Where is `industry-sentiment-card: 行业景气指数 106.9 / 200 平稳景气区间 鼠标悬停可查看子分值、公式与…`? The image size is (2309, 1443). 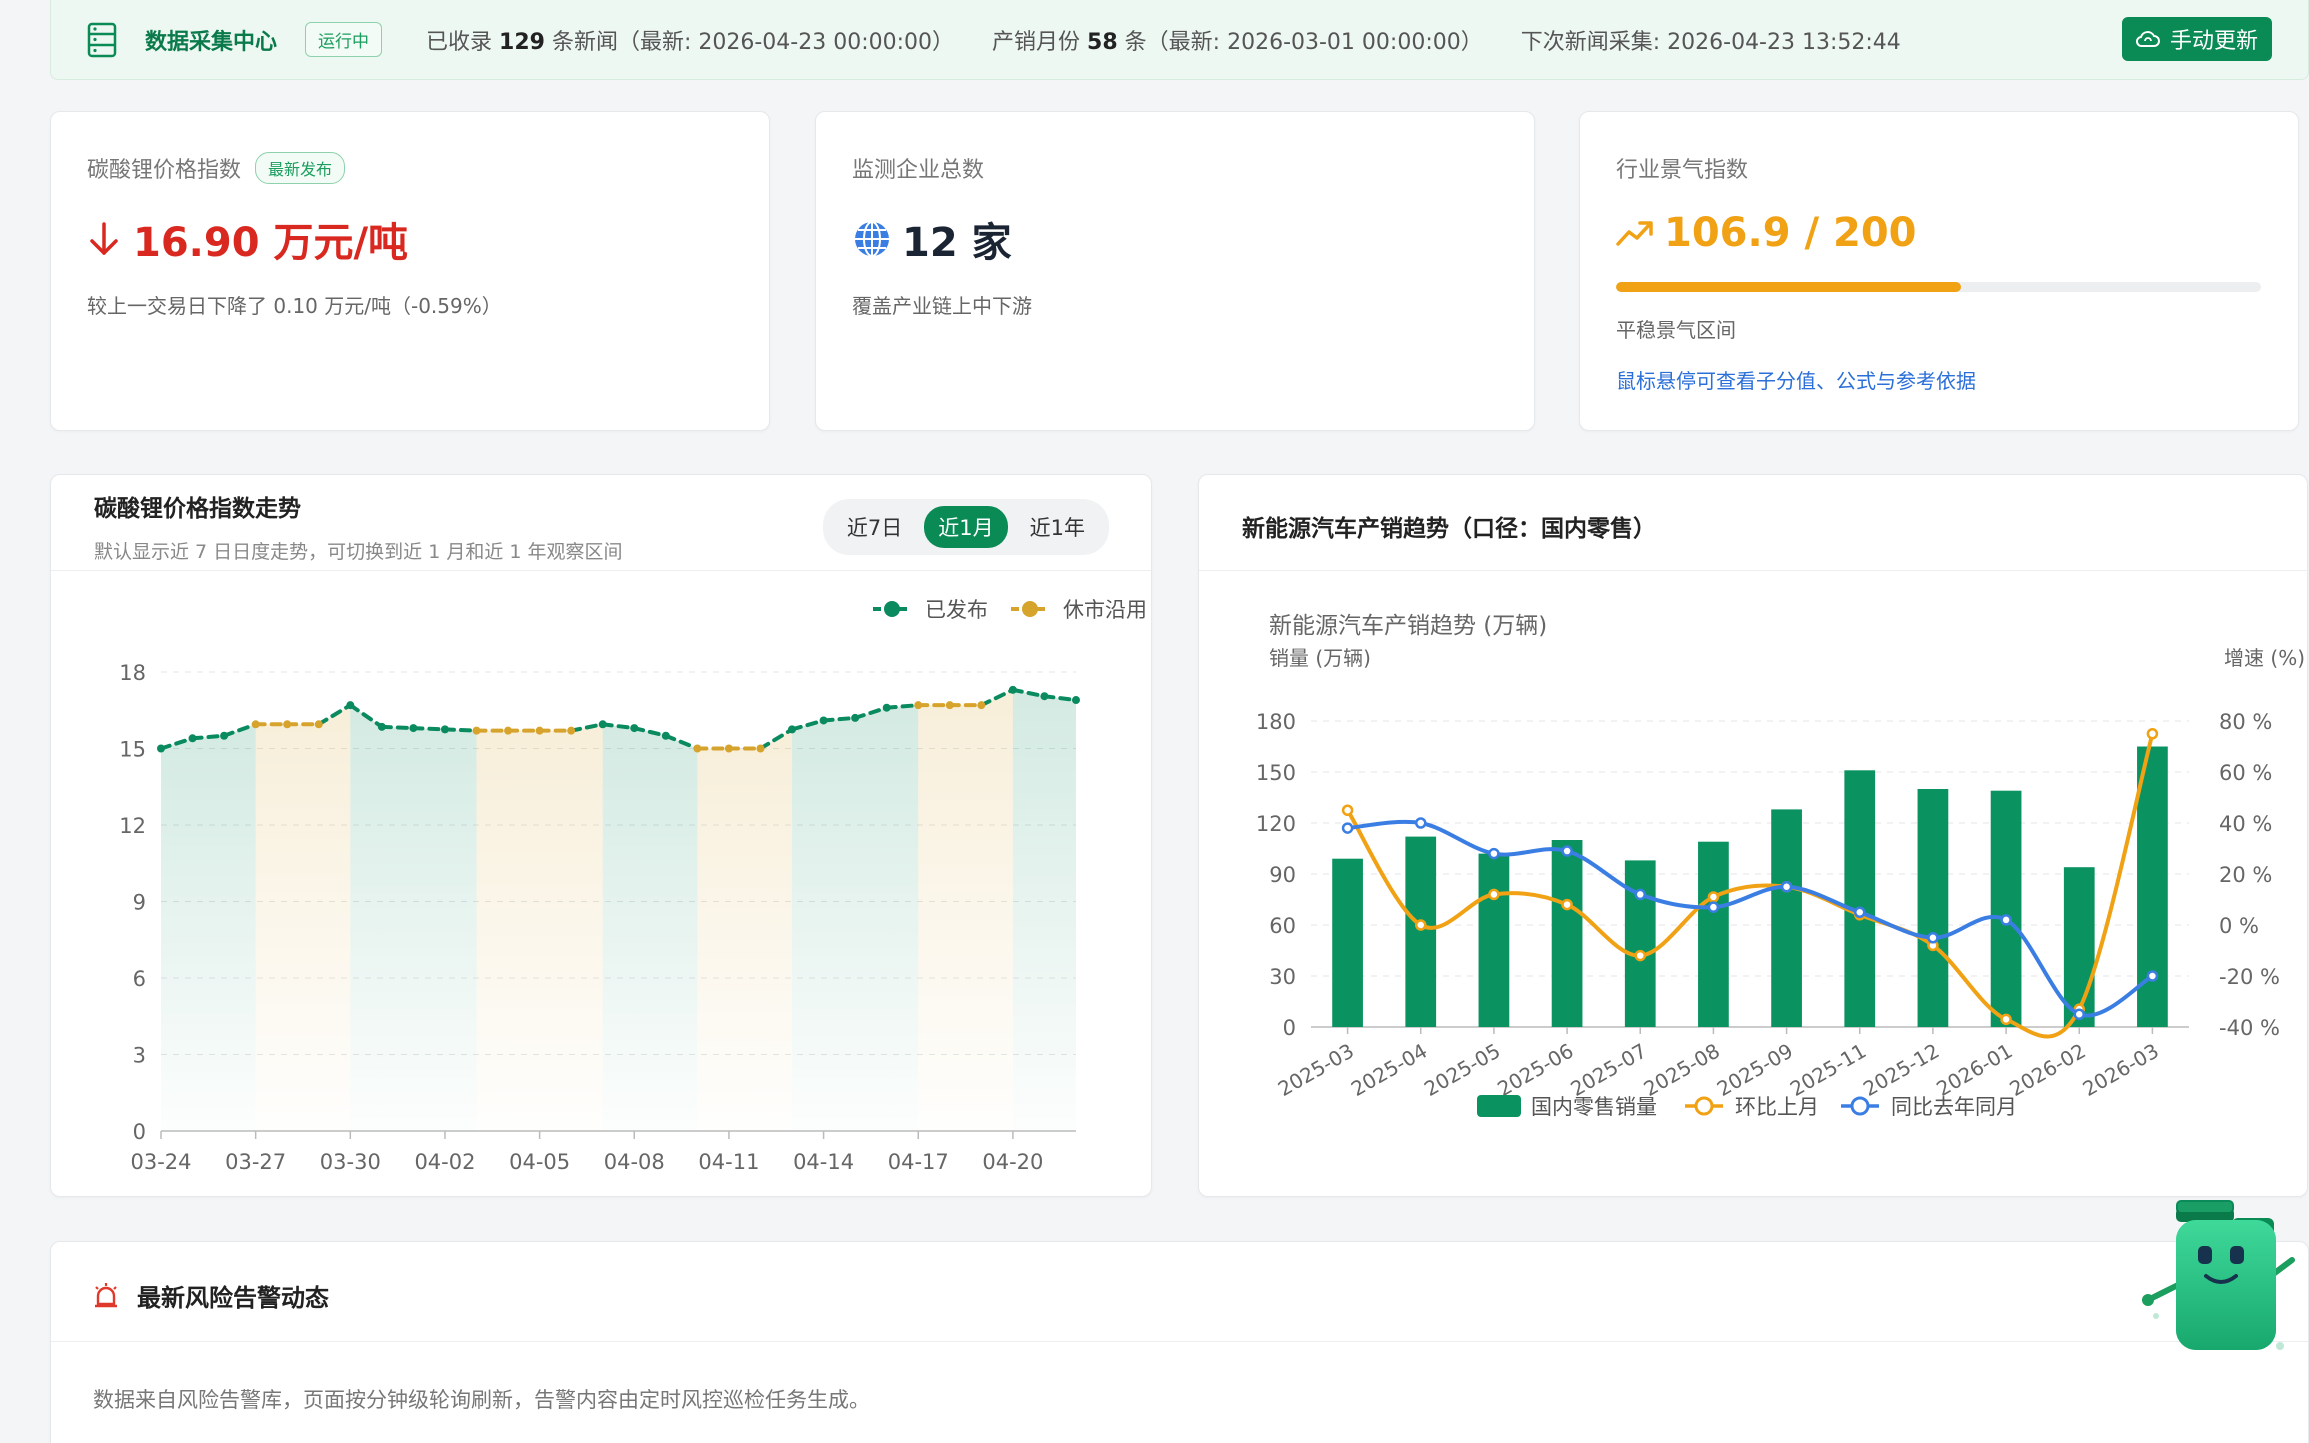
industry-sentiment-card: 行业景气指数 106.9 / 200 平稳景气区间 鼠标悬停可查看子分值、公式与… is located at coordinates (1939, 271).